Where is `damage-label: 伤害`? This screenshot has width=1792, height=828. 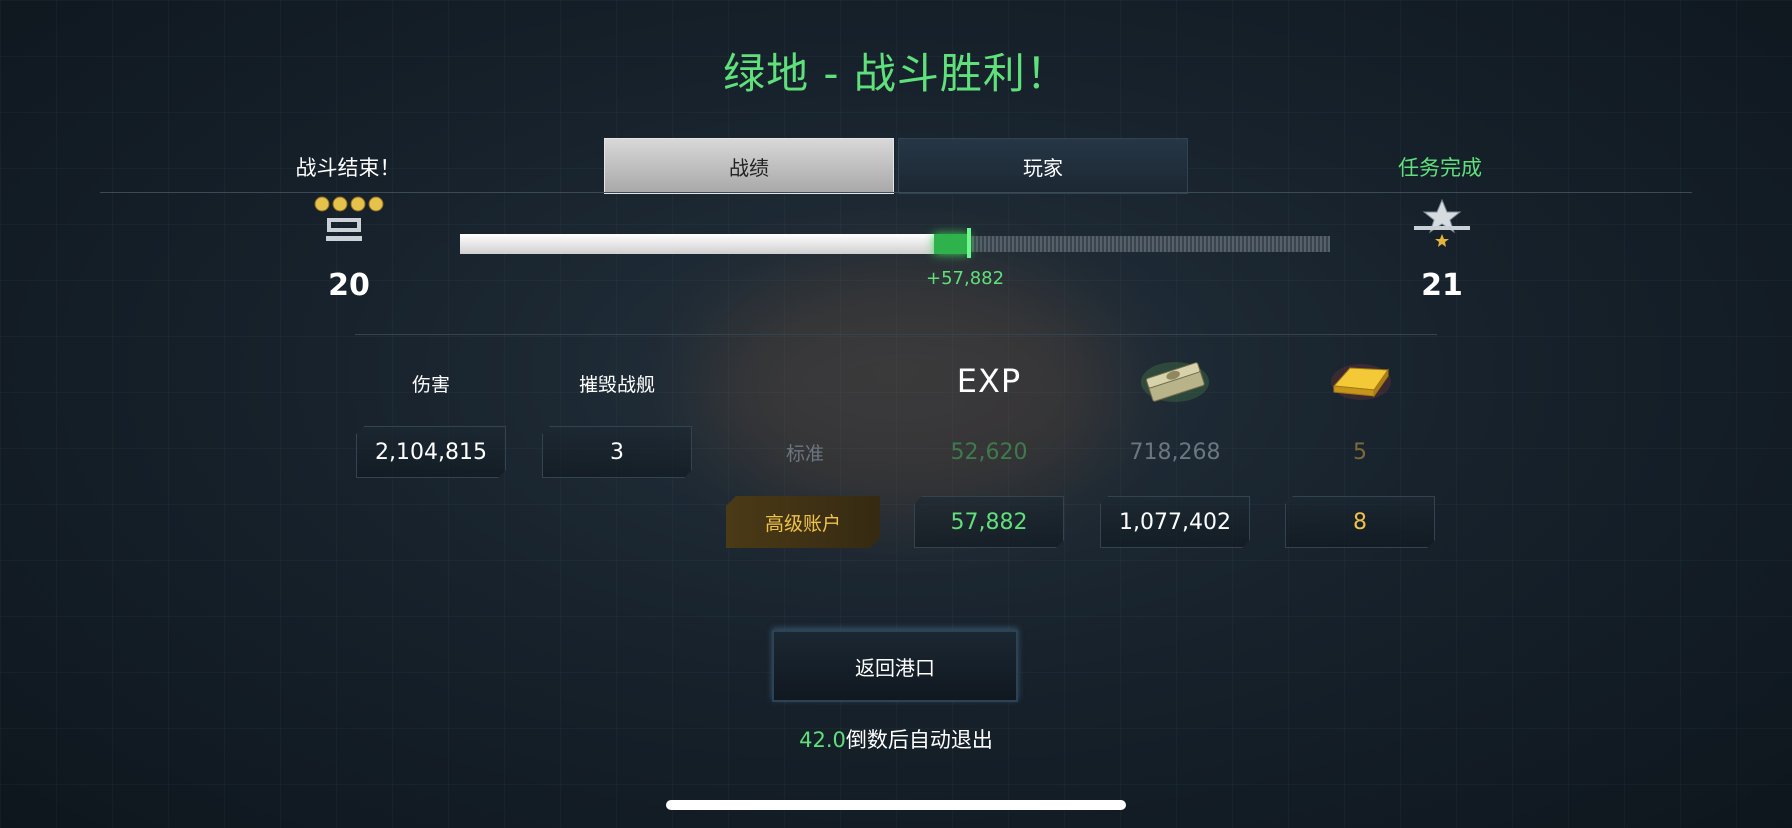 damage-label: 伤害 is located at coordinates (430, 385).